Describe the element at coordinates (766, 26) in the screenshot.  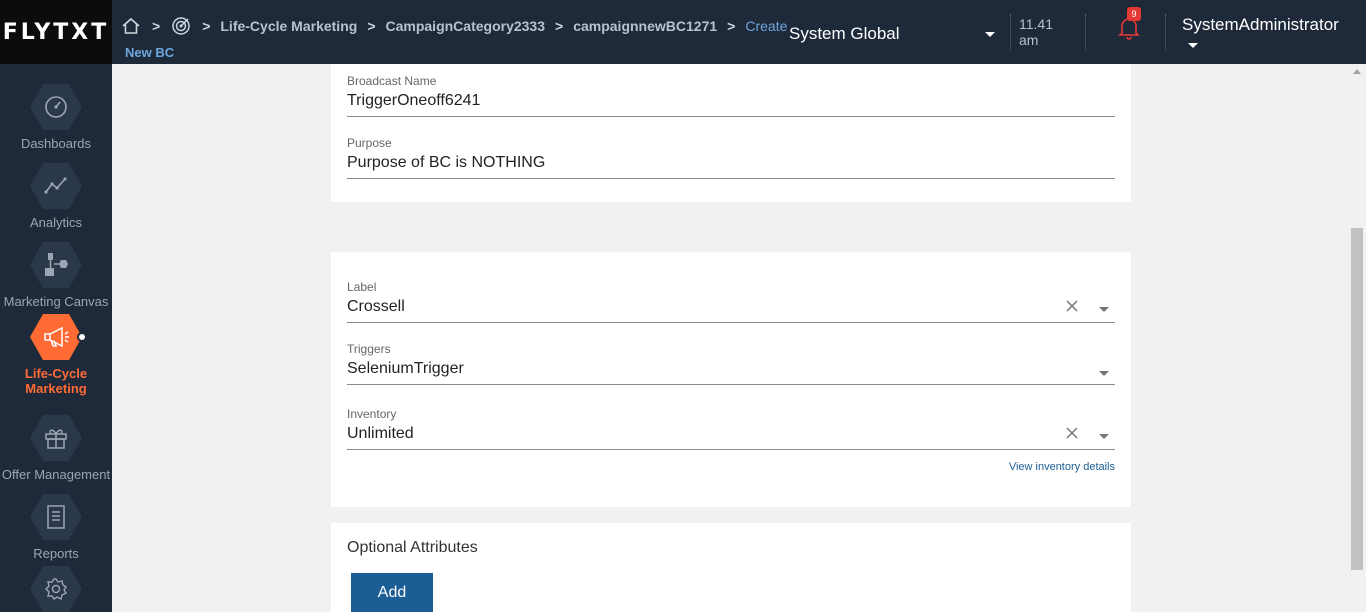
I see `breadcrumb-create: Create` at that location.